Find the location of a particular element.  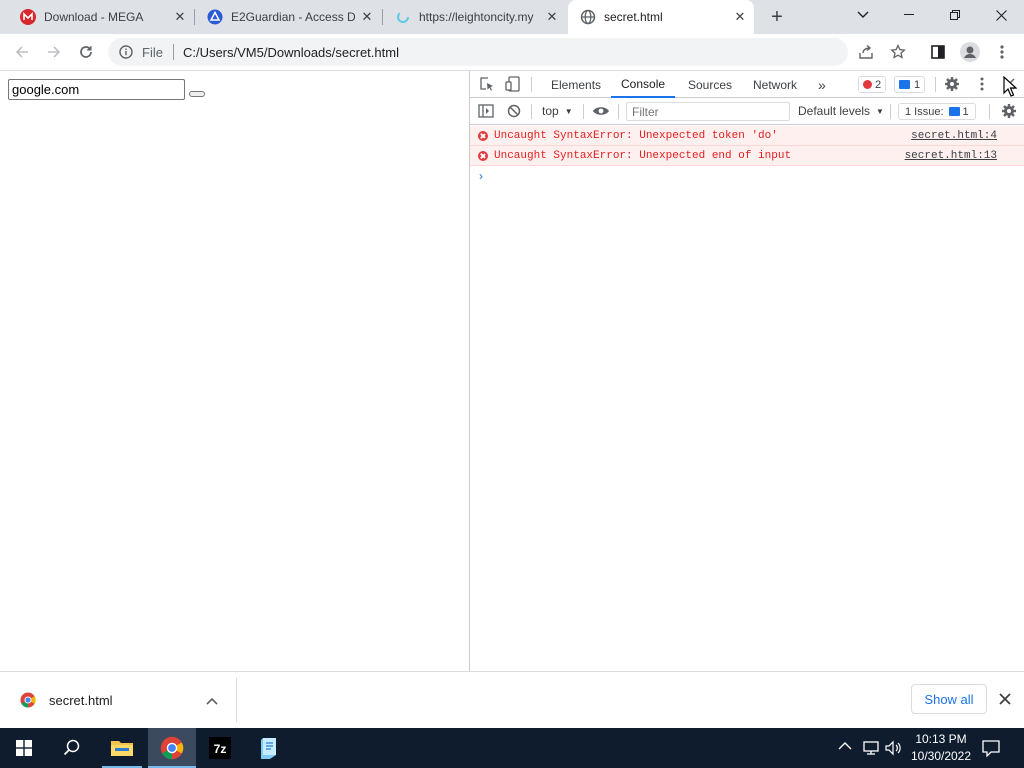

svg-text: 7z is located at coordinates (220, 749).